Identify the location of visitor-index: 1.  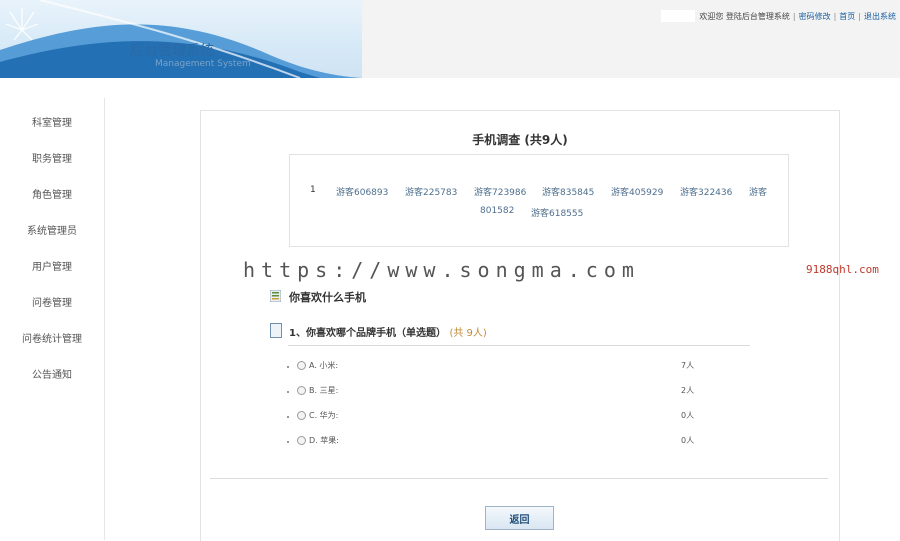
(313, 190).